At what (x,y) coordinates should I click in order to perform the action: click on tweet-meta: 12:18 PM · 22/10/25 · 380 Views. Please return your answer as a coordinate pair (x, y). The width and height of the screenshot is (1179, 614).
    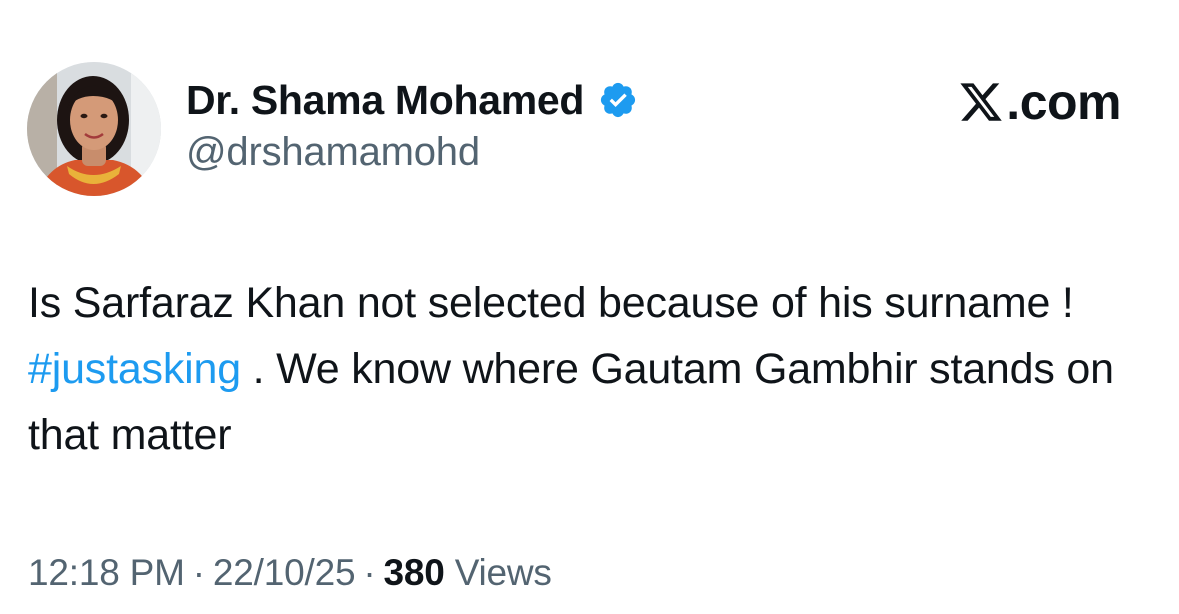
    Looking at the image, I should click on (290, 573).